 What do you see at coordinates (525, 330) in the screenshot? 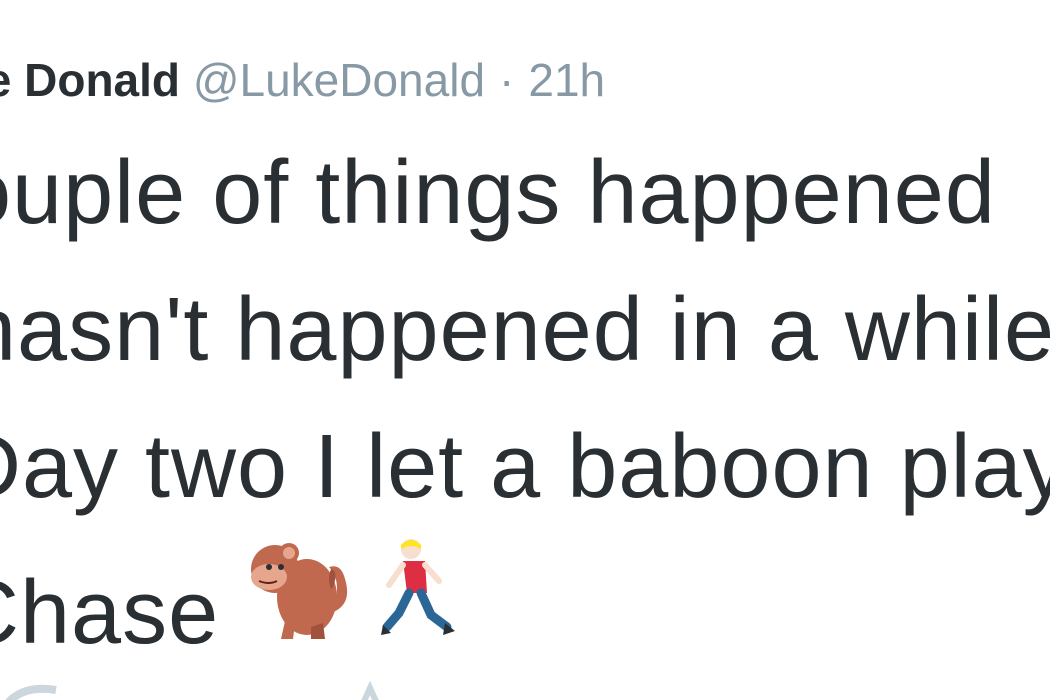
I see `tweet-text-line: hasn't happened in a while` at bounding box center [525, 330].